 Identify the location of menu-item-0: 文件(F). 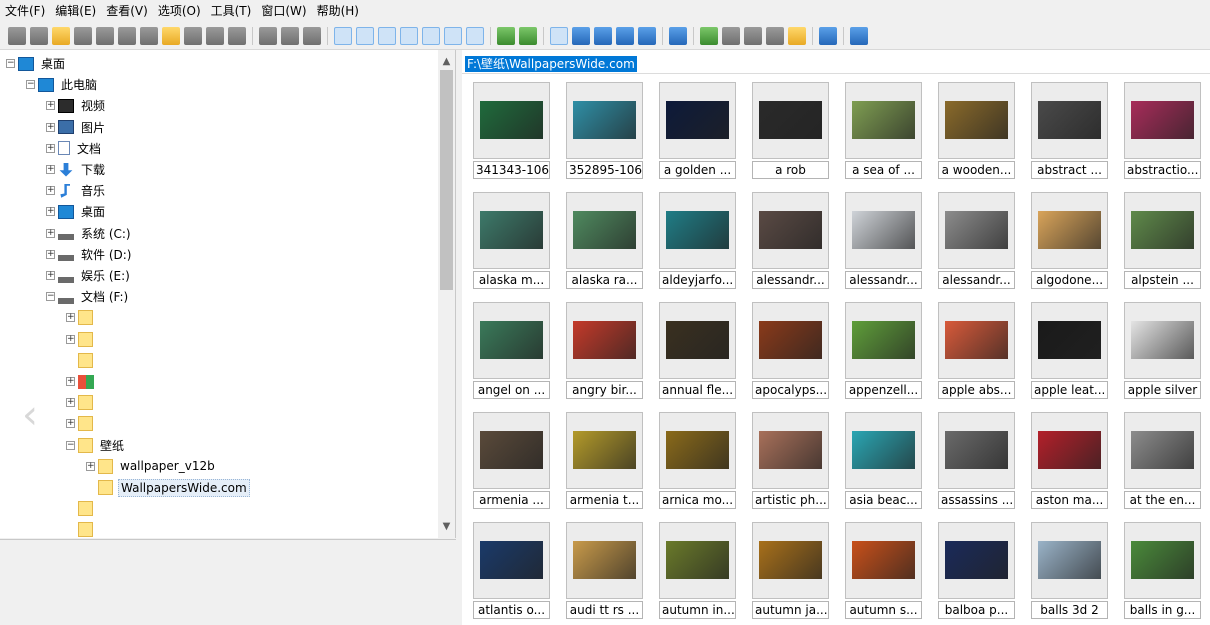
(25, 11).